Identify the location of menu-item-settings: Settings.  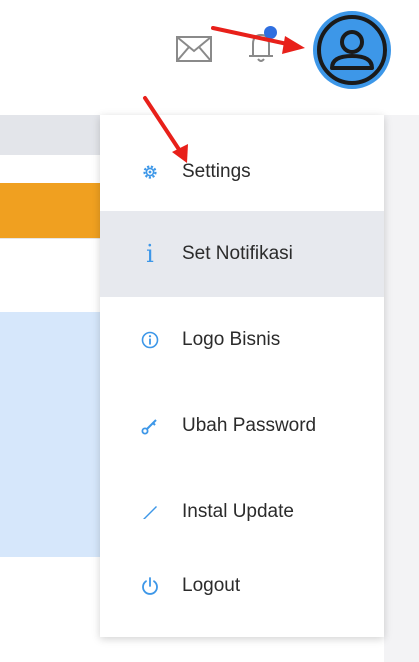
(242, 172).